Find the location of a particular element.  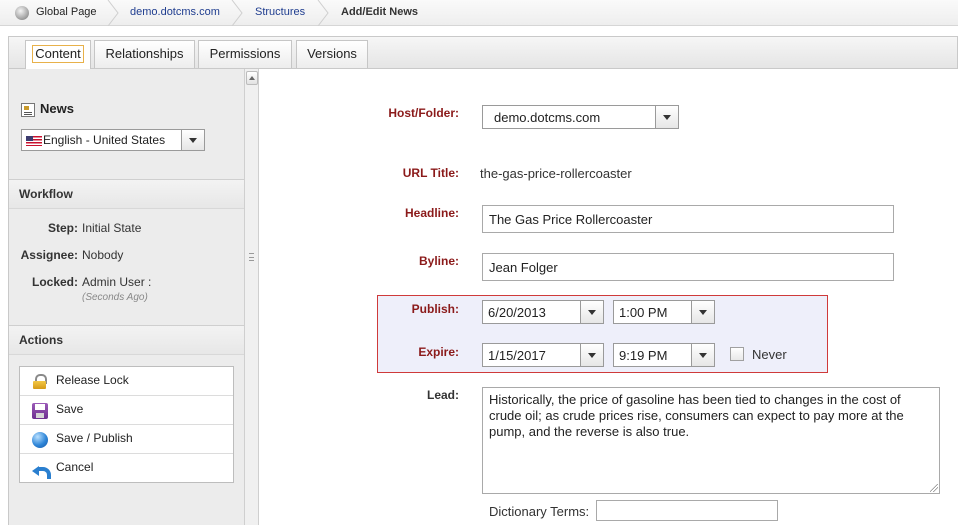

locked-label: Locked: is located at coordinates (54, 282).